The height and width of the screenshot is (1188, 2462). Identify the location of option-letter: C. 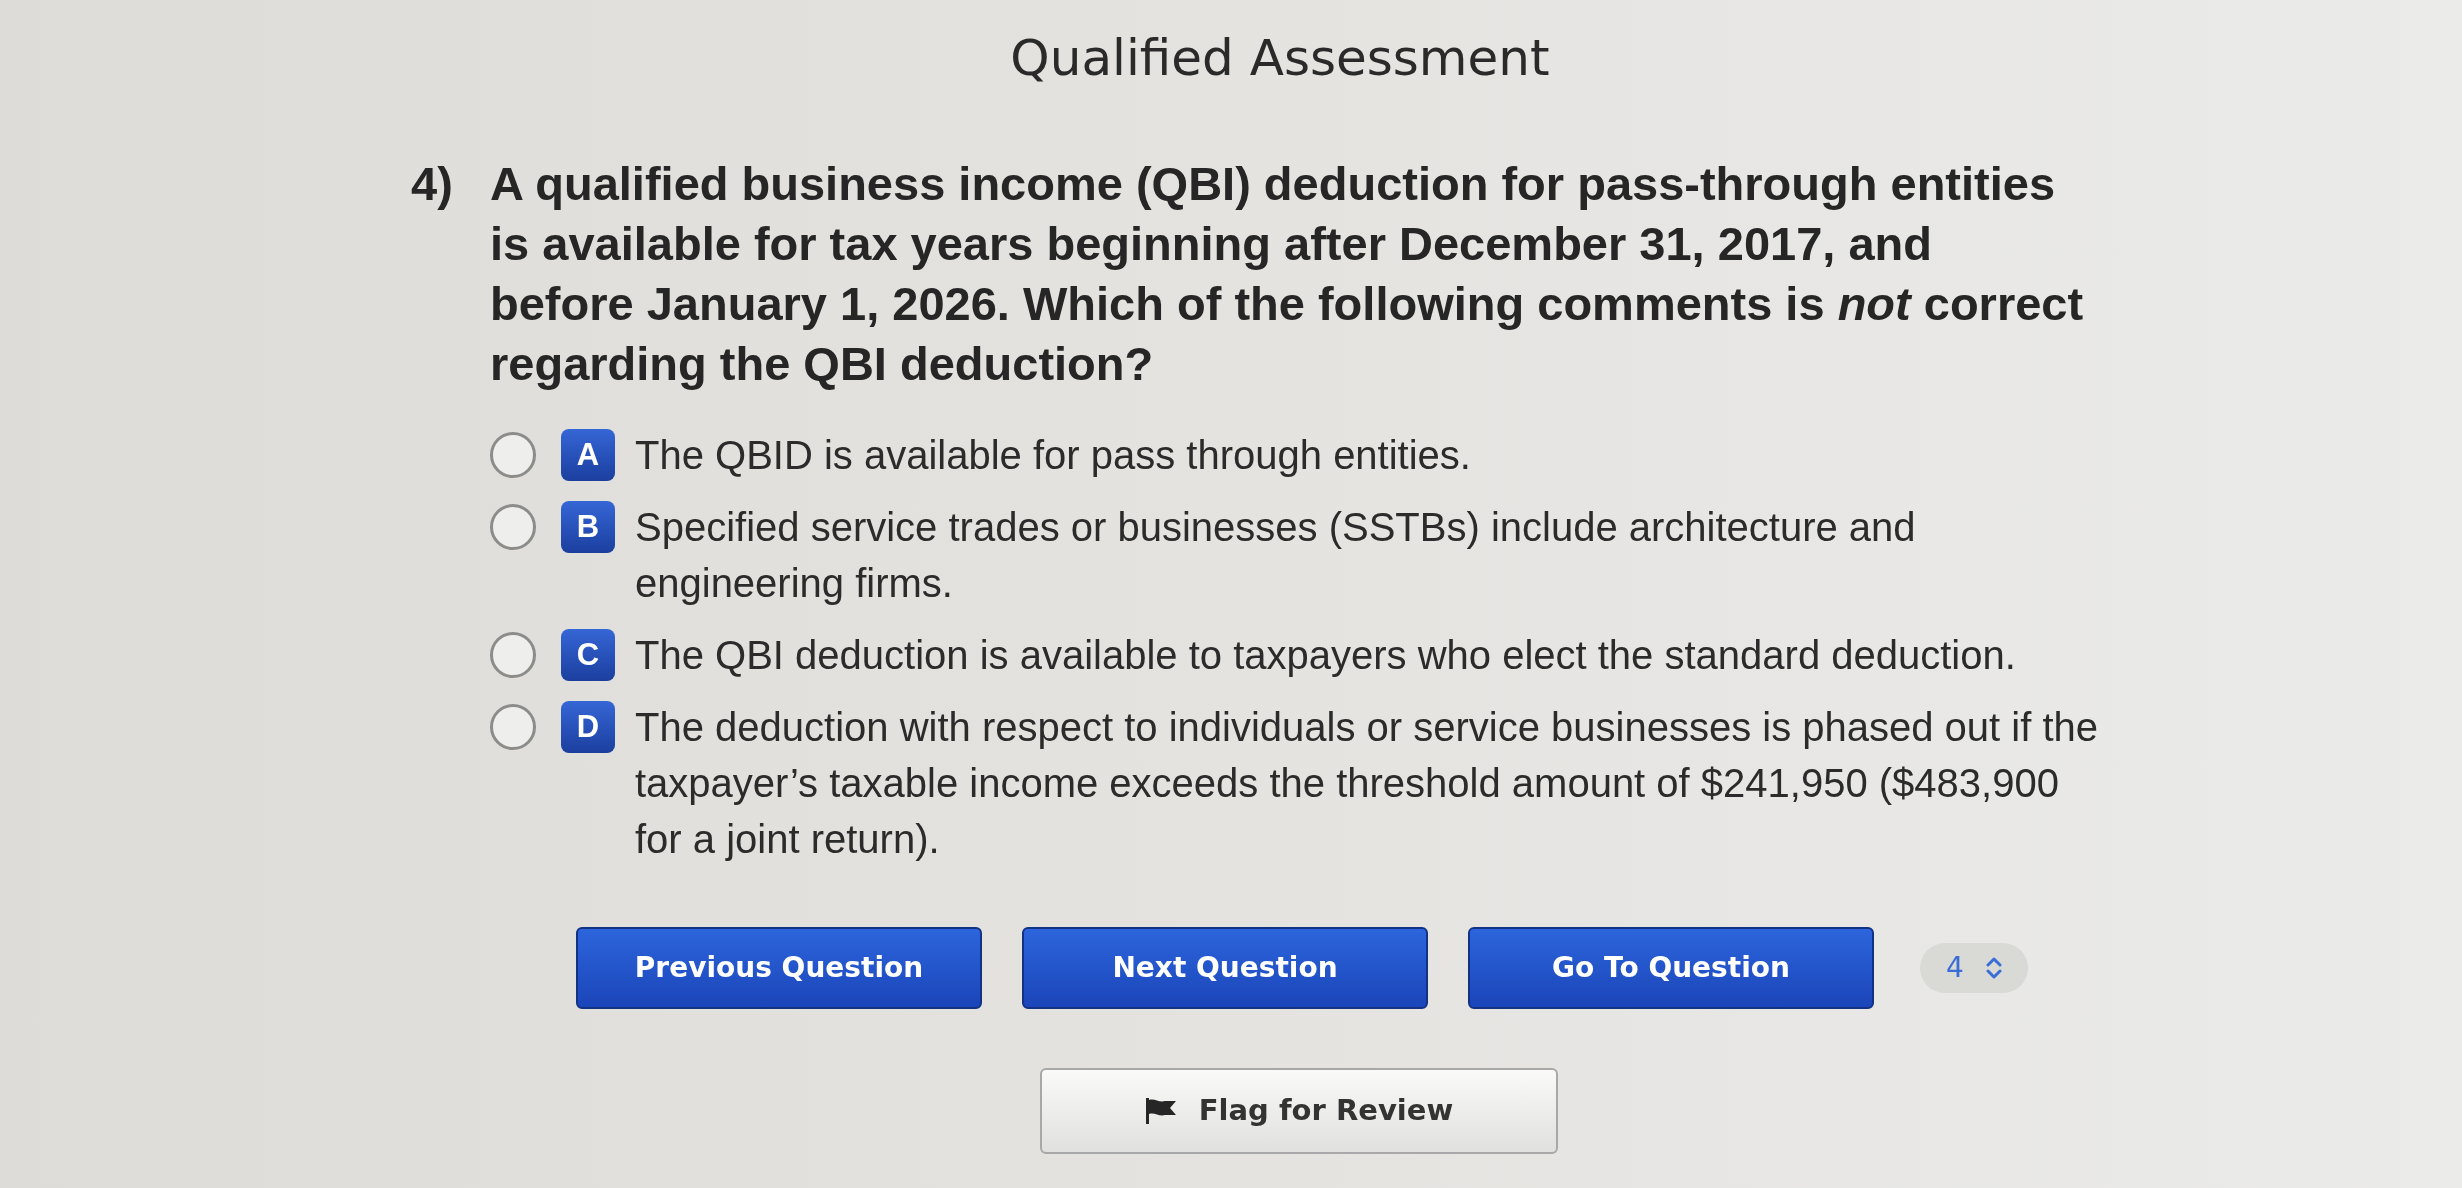
(588, 655).